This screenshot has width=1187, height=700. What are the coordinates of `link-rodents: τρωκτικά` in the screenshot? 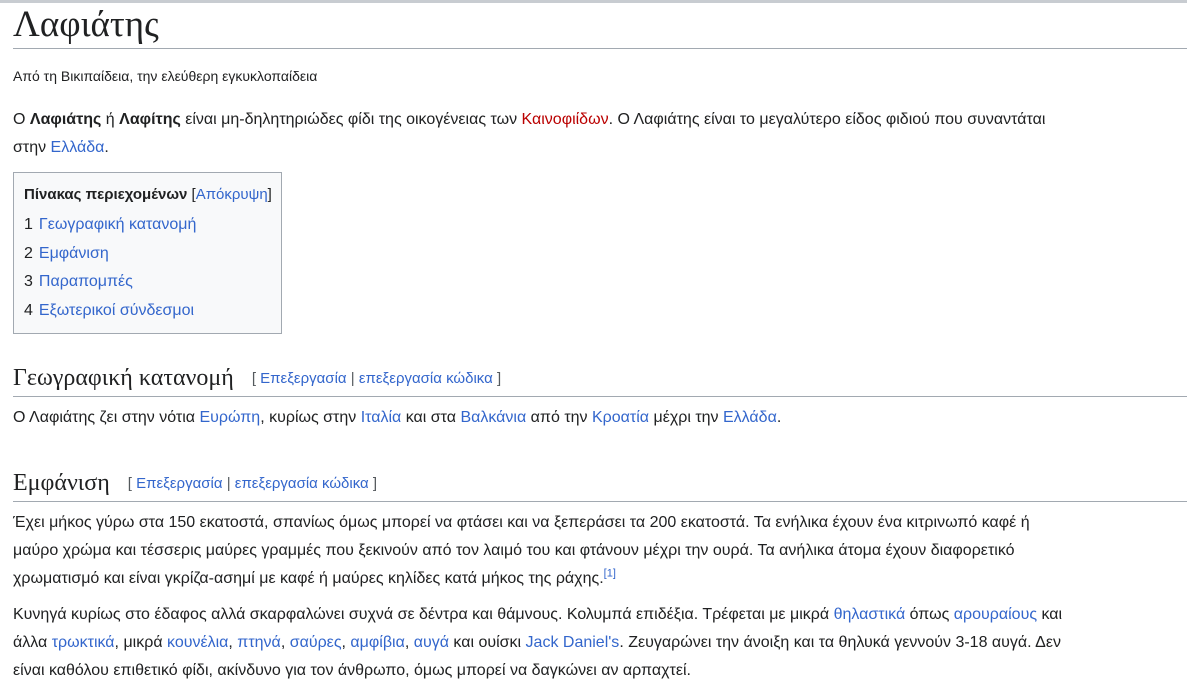 It's located at (83, 642).